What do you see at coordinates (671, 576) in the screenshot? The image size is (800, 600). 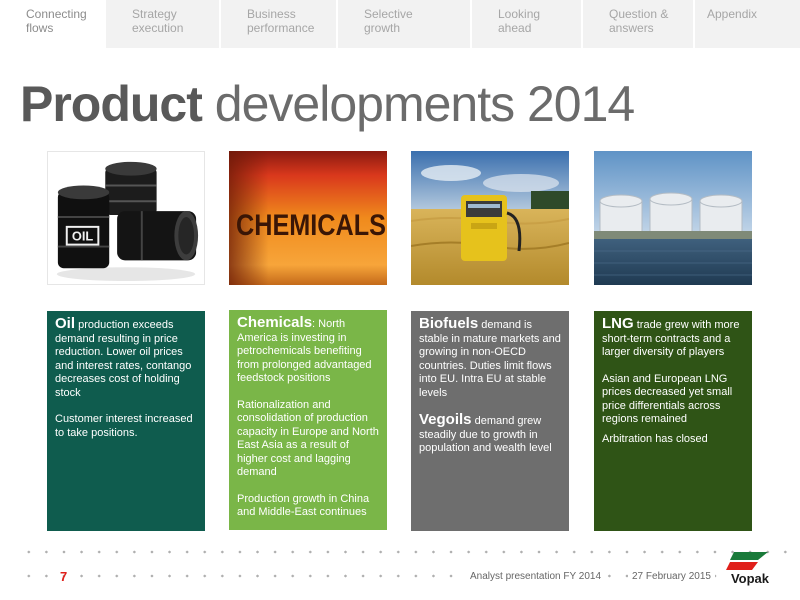 I see `footer-date: 27 February 2015` at bounding box center [671, 576].